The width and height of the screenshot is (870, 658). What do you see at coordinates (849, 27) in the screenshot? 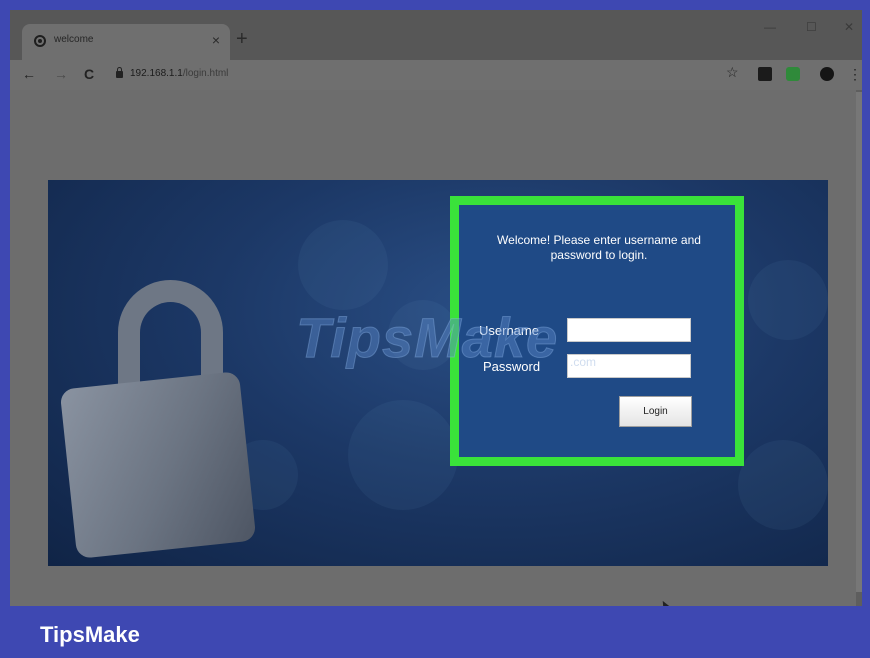
I see `close-window-button: ✕` at bounding box center [849, 27].